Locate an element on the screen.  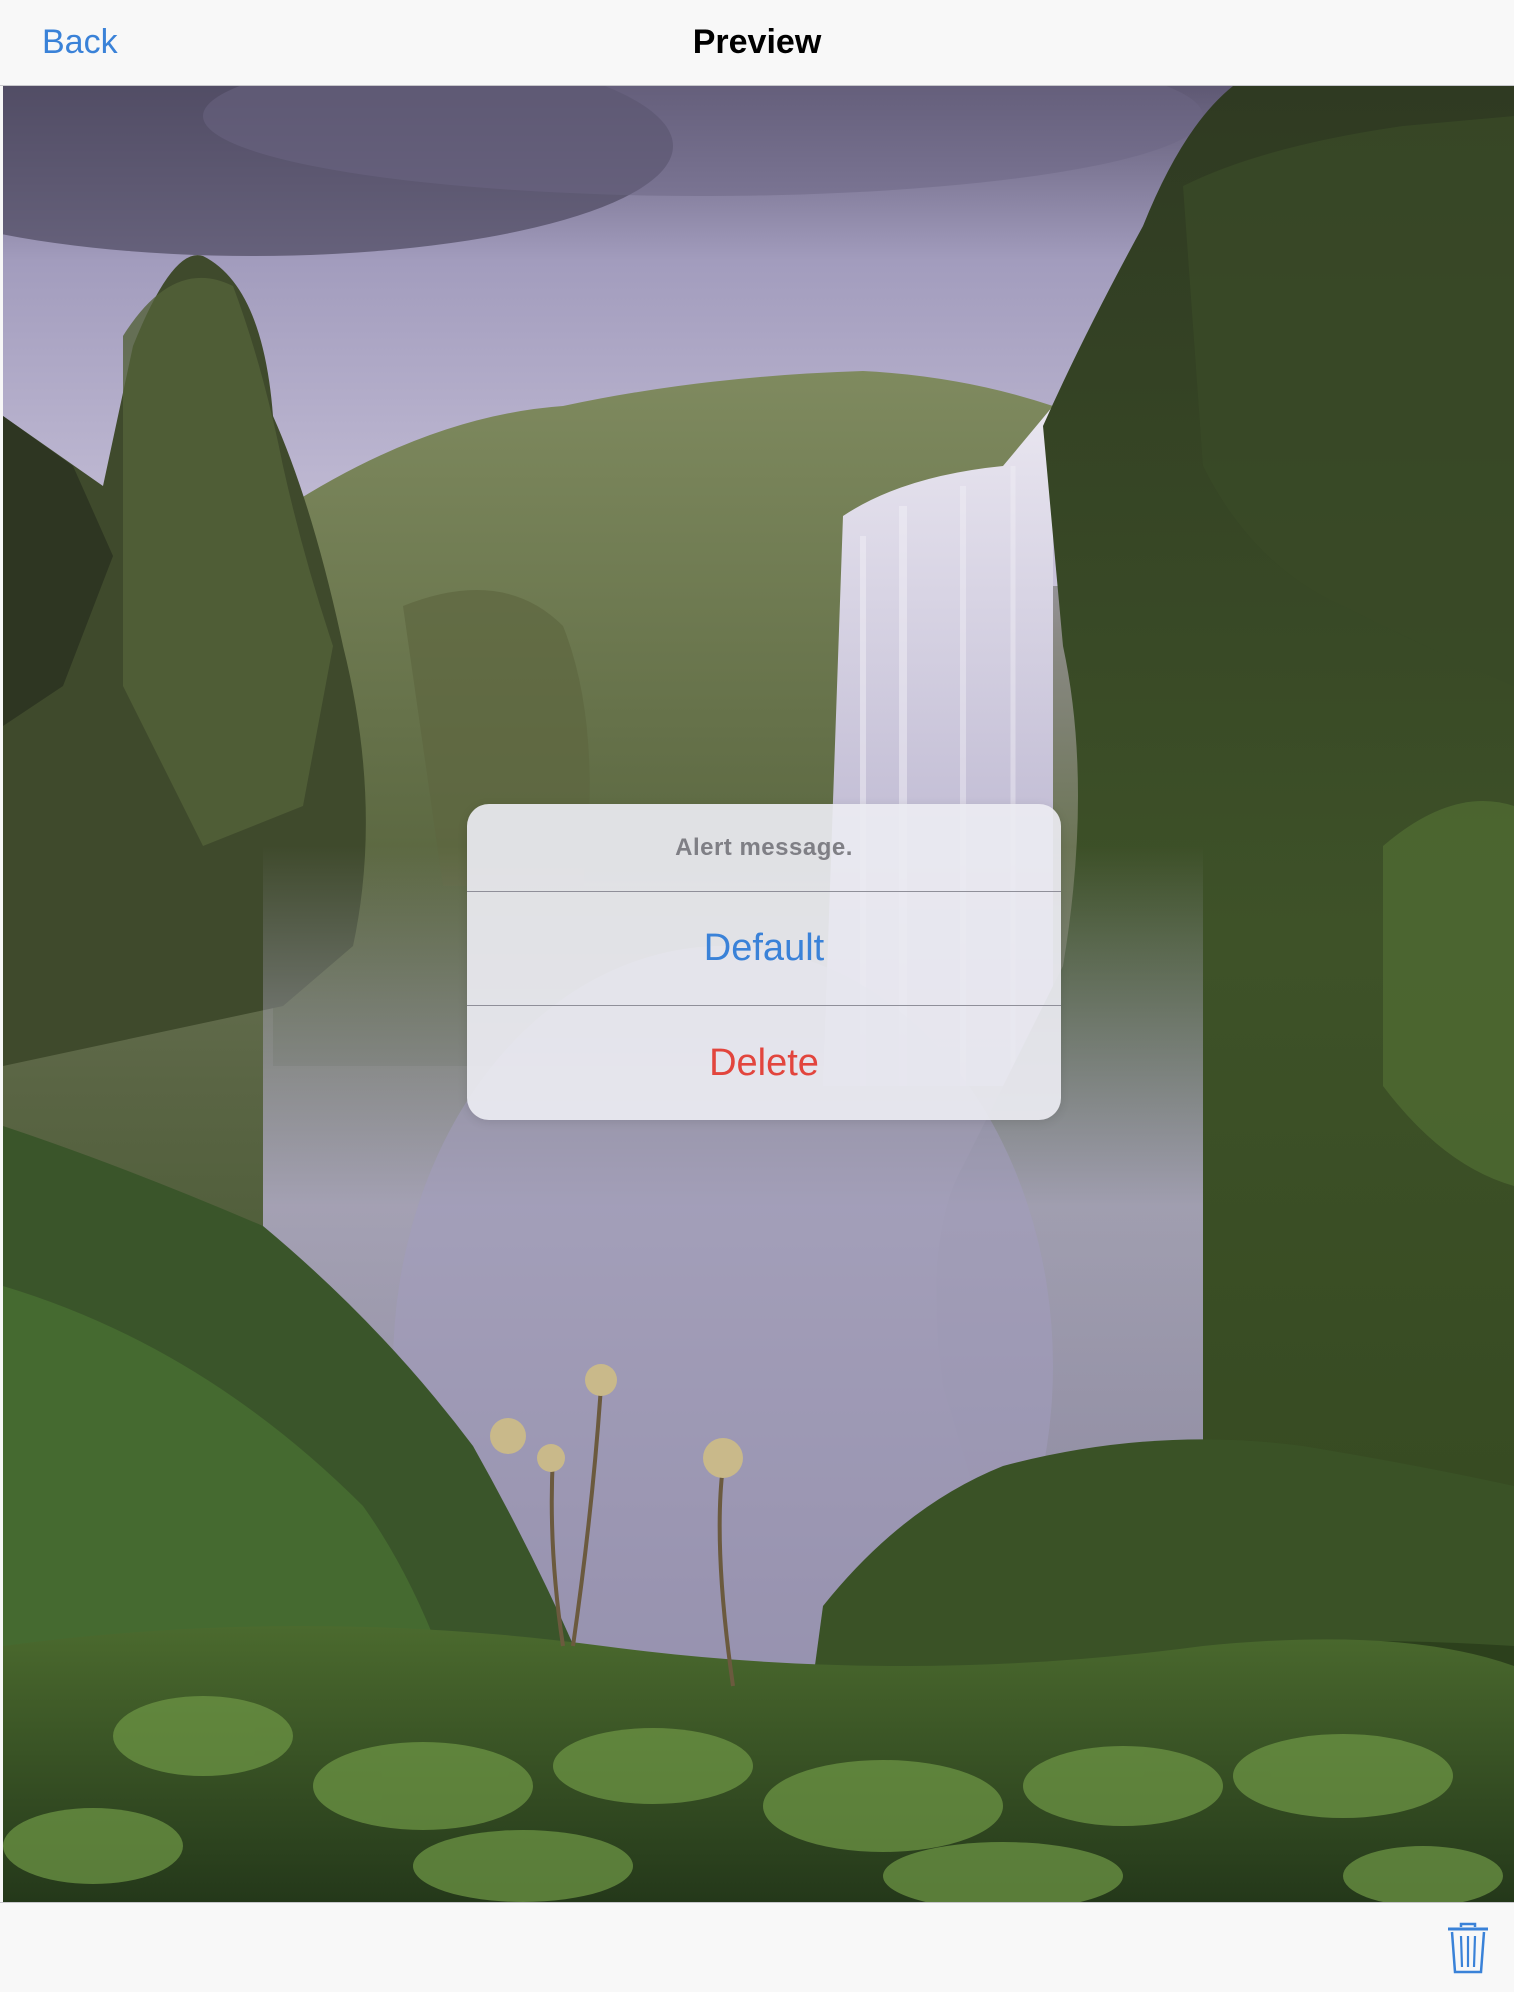
alert-delete-button: Delete is located at coordinates (764, 1063).